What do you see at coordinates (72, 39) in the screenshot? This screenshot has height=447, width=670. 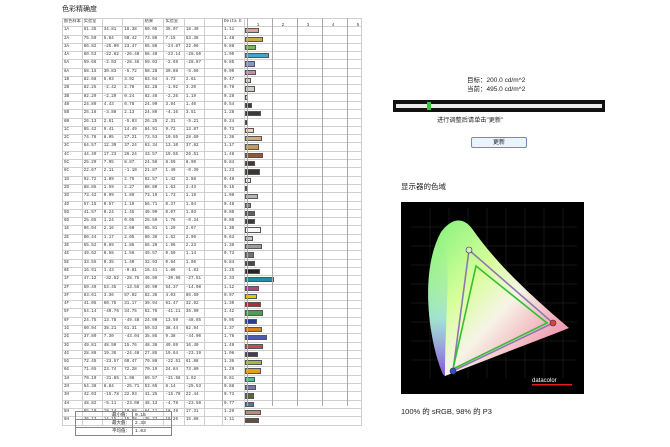 I see `sample-id: 2A` at bounding box center [72, 39].